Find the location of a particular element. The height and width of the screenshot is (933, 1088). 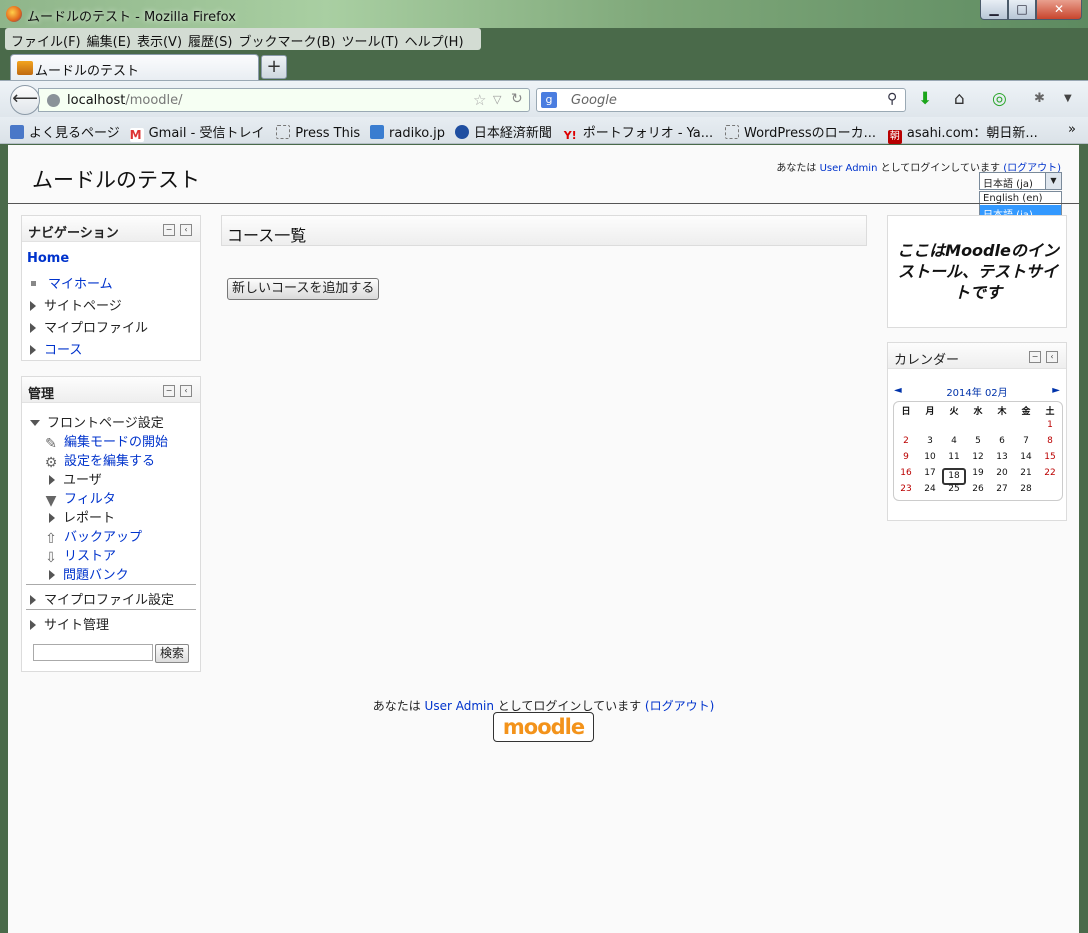

minimize-button: ▁ is located at coordinates (994, 10).